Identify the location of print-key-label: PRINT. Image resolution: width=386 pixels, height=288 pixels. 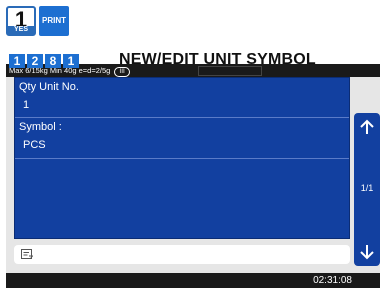
(54, 20).